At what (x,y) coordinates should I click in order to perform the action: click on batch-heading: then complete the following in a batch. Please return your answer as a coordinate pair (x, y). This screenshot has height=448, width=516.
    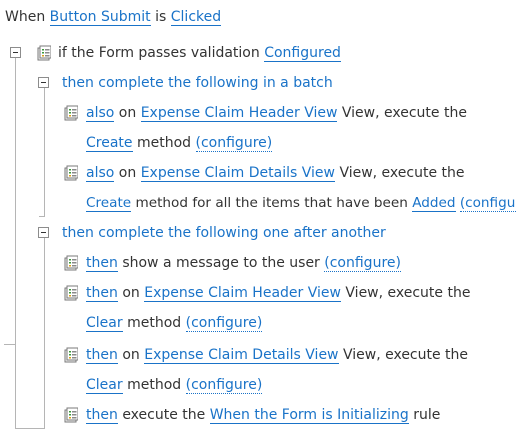
    Looking at the image, I should click on (197, 83).